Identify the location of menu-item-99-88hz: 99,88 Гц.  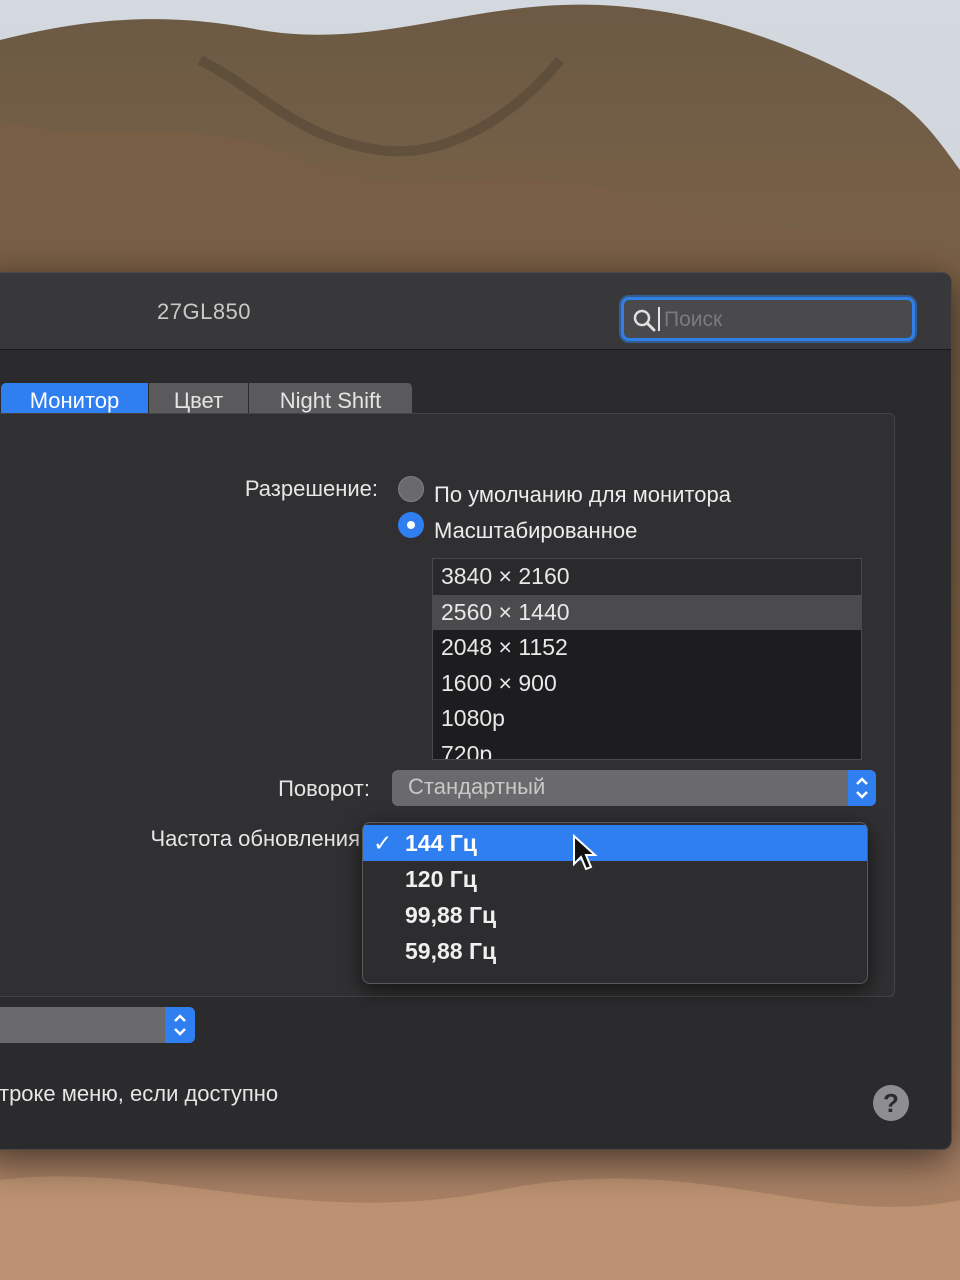
(615, 915).